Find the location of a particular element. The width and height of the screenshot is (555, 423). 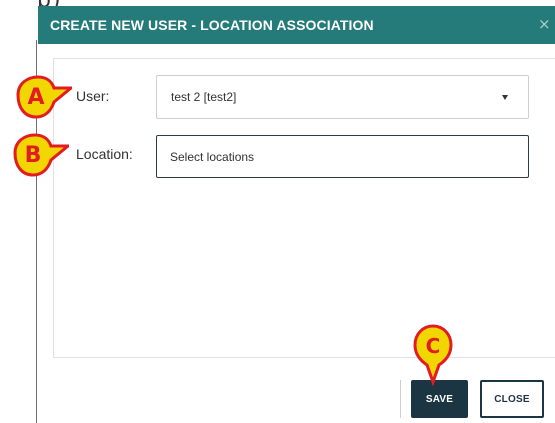

footer-separator is located at coordinates (400, 399).